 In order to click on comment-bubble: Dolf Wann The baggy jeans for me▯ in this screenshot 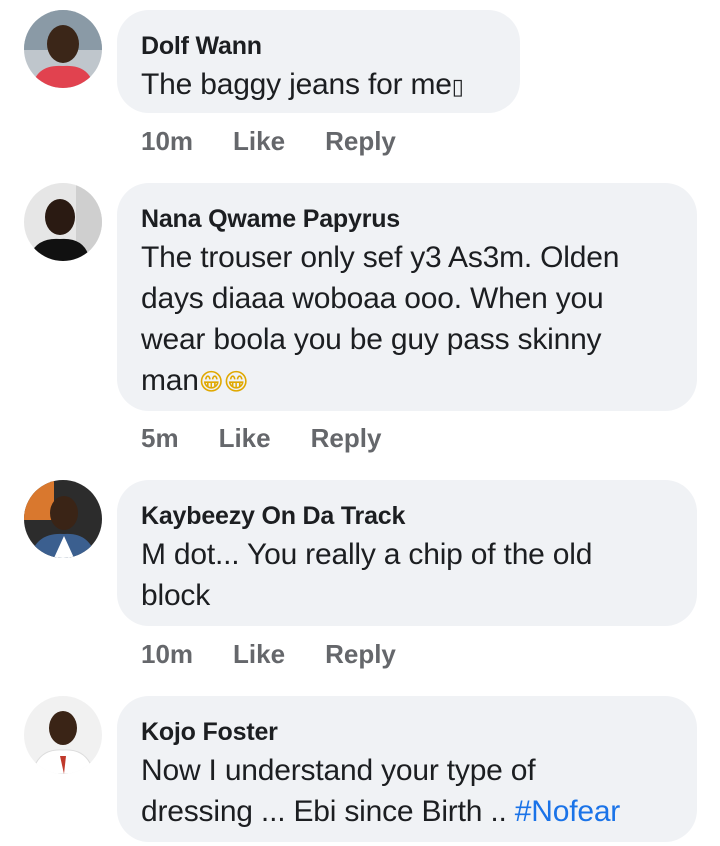, I will do `click(318, 61)`.